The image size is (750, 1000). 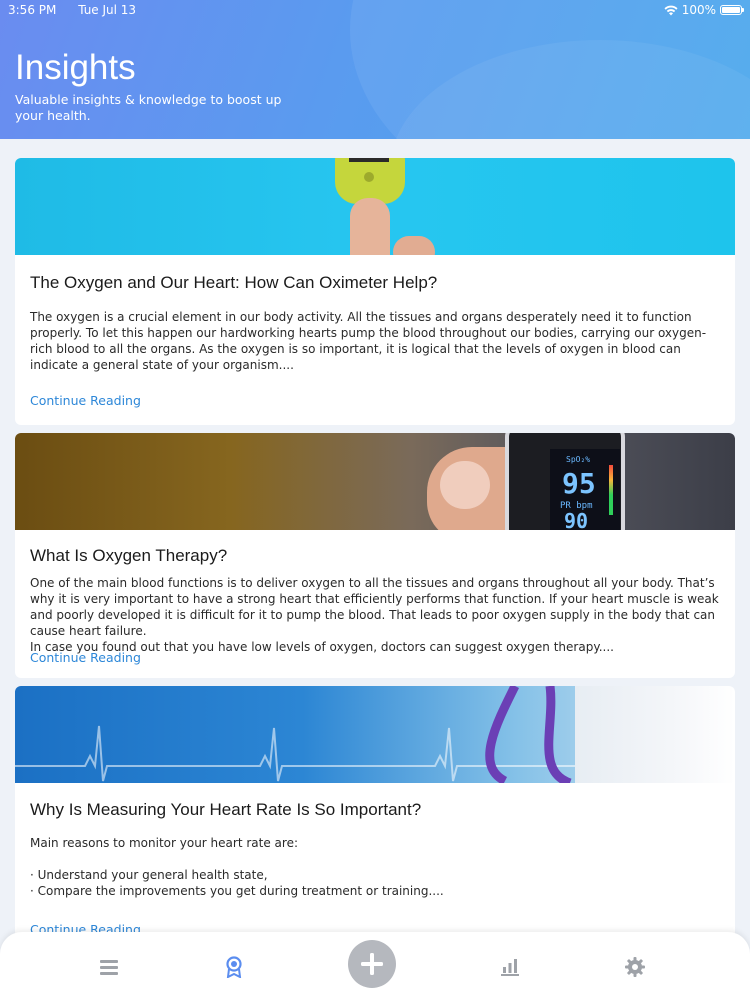 I want to click on tab-statistics, so click(x=510, y=967).